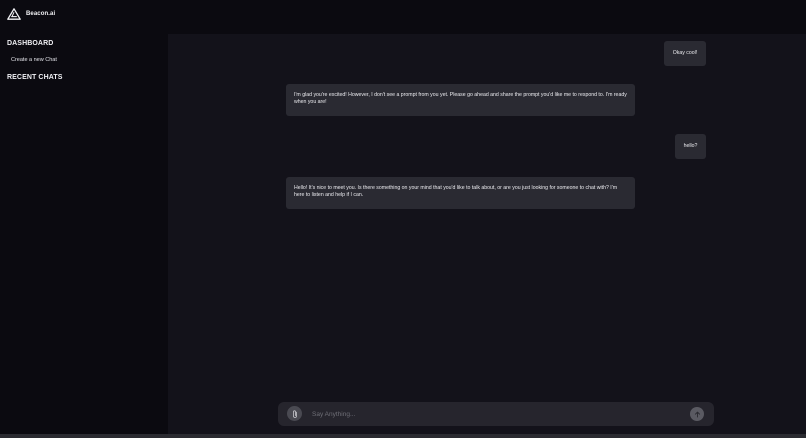 This screenshot has height=438, width=806. I want to click on brand: Beacon.ai, so click(31, 14).